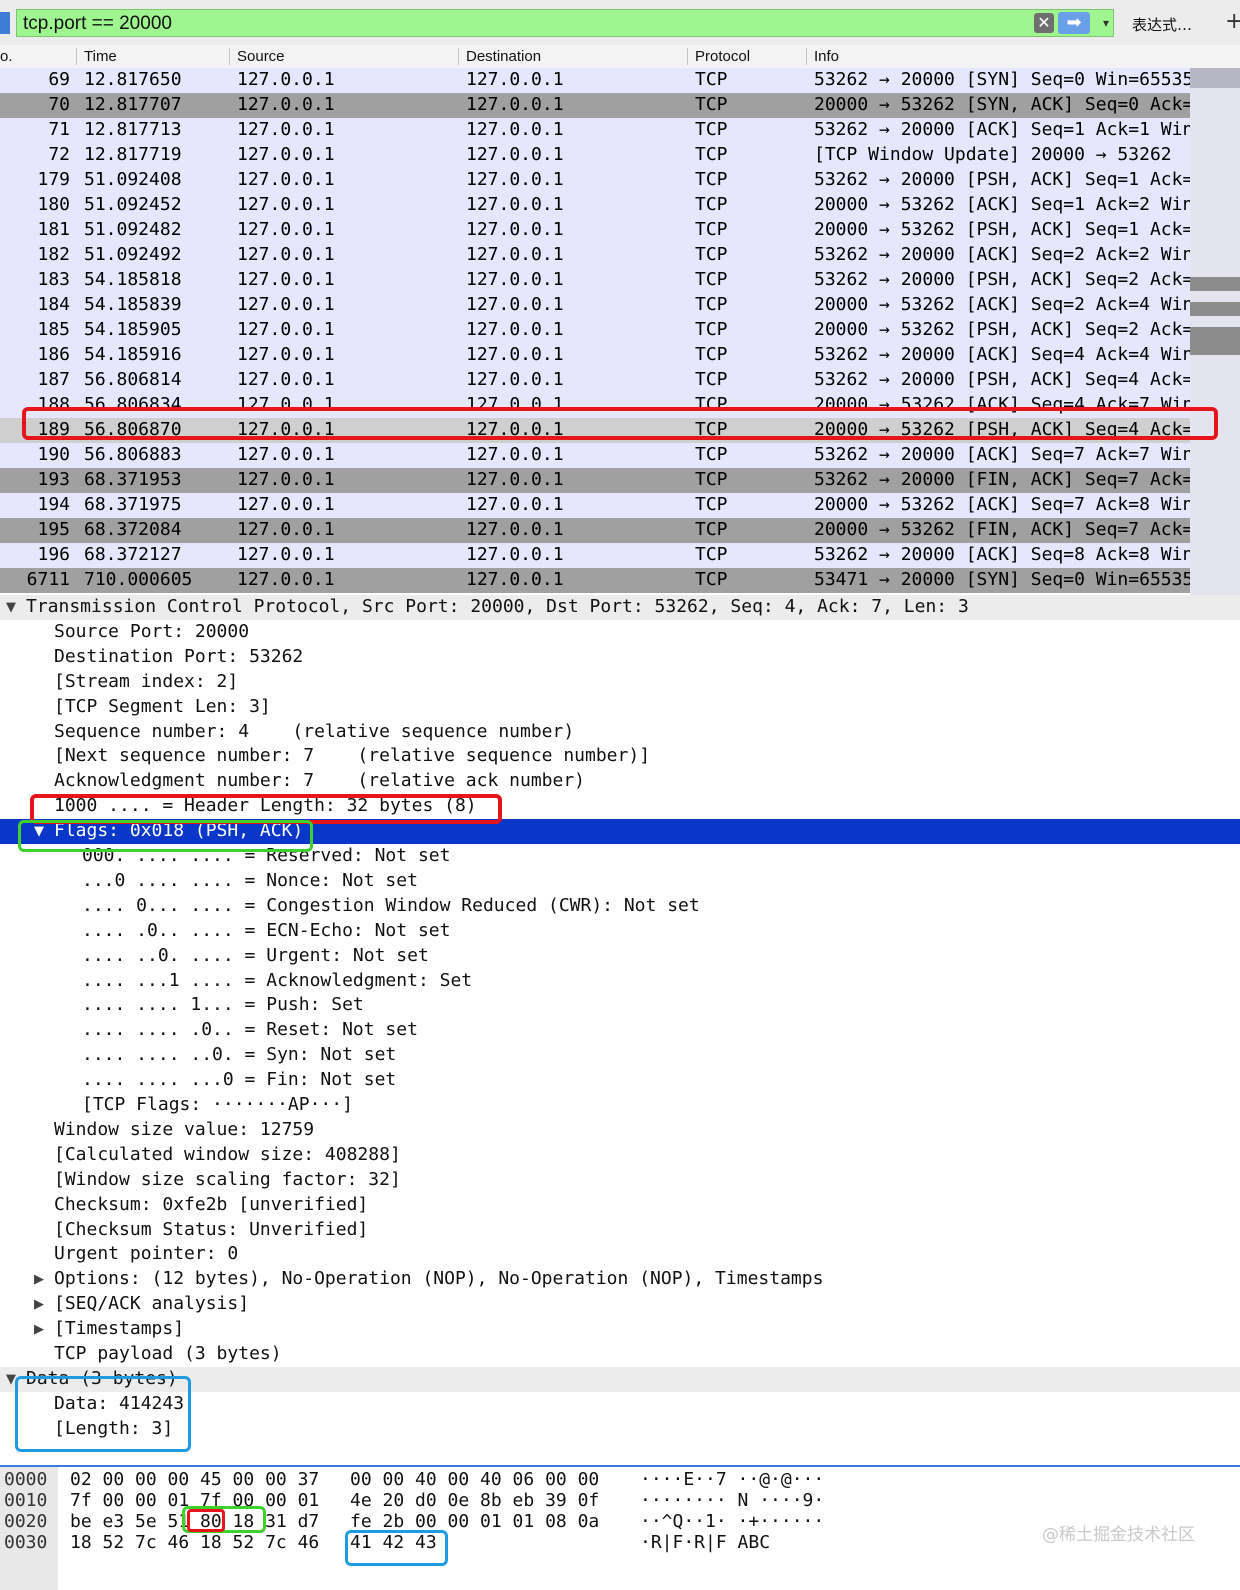  Describe the element at coordinates (620, 956) in the screenshot. I see `detail-tree-item: .... ..0. .... = Urgent: Not set` at that location.